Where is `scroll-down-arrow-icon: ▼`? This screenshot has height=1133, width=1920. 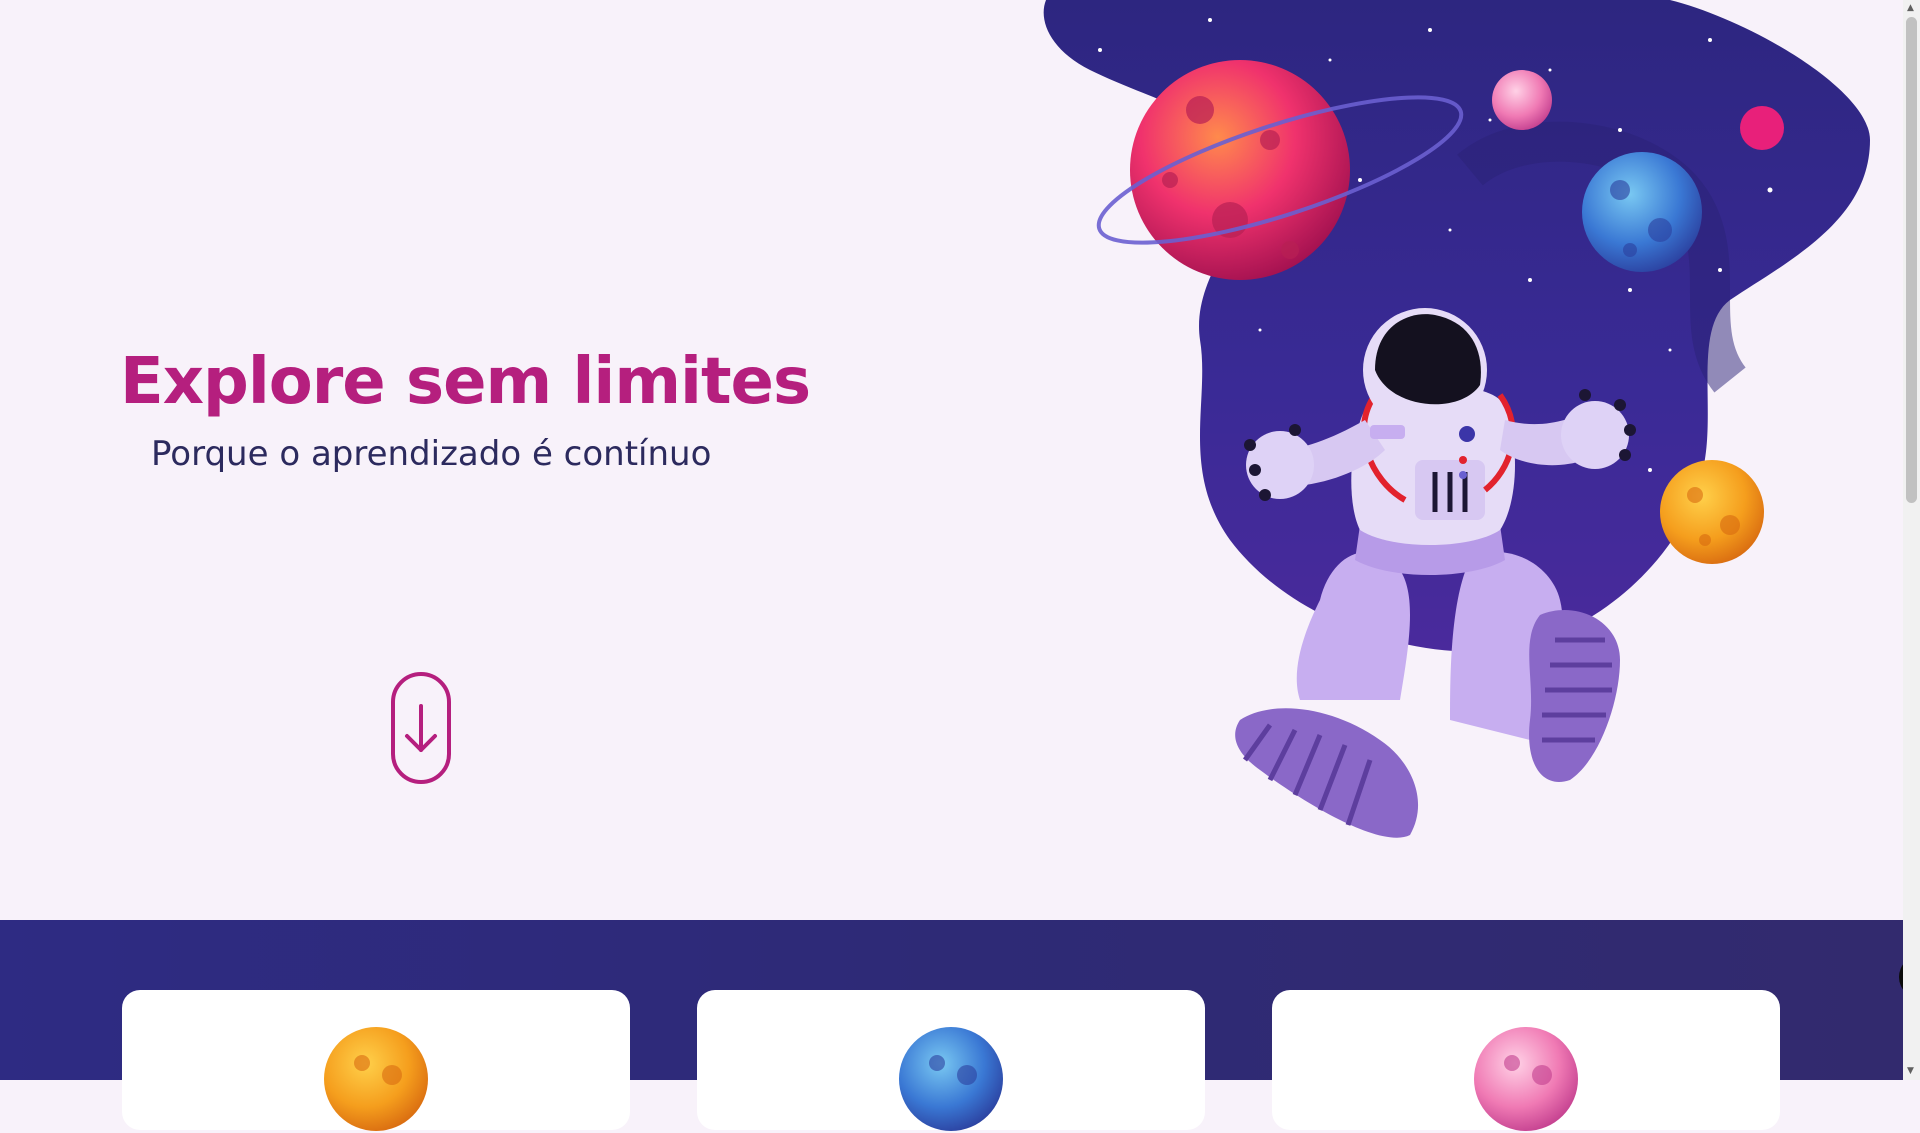
scroll-down-arrow-icon: ▼ is located at coordinates (1910, 1071).